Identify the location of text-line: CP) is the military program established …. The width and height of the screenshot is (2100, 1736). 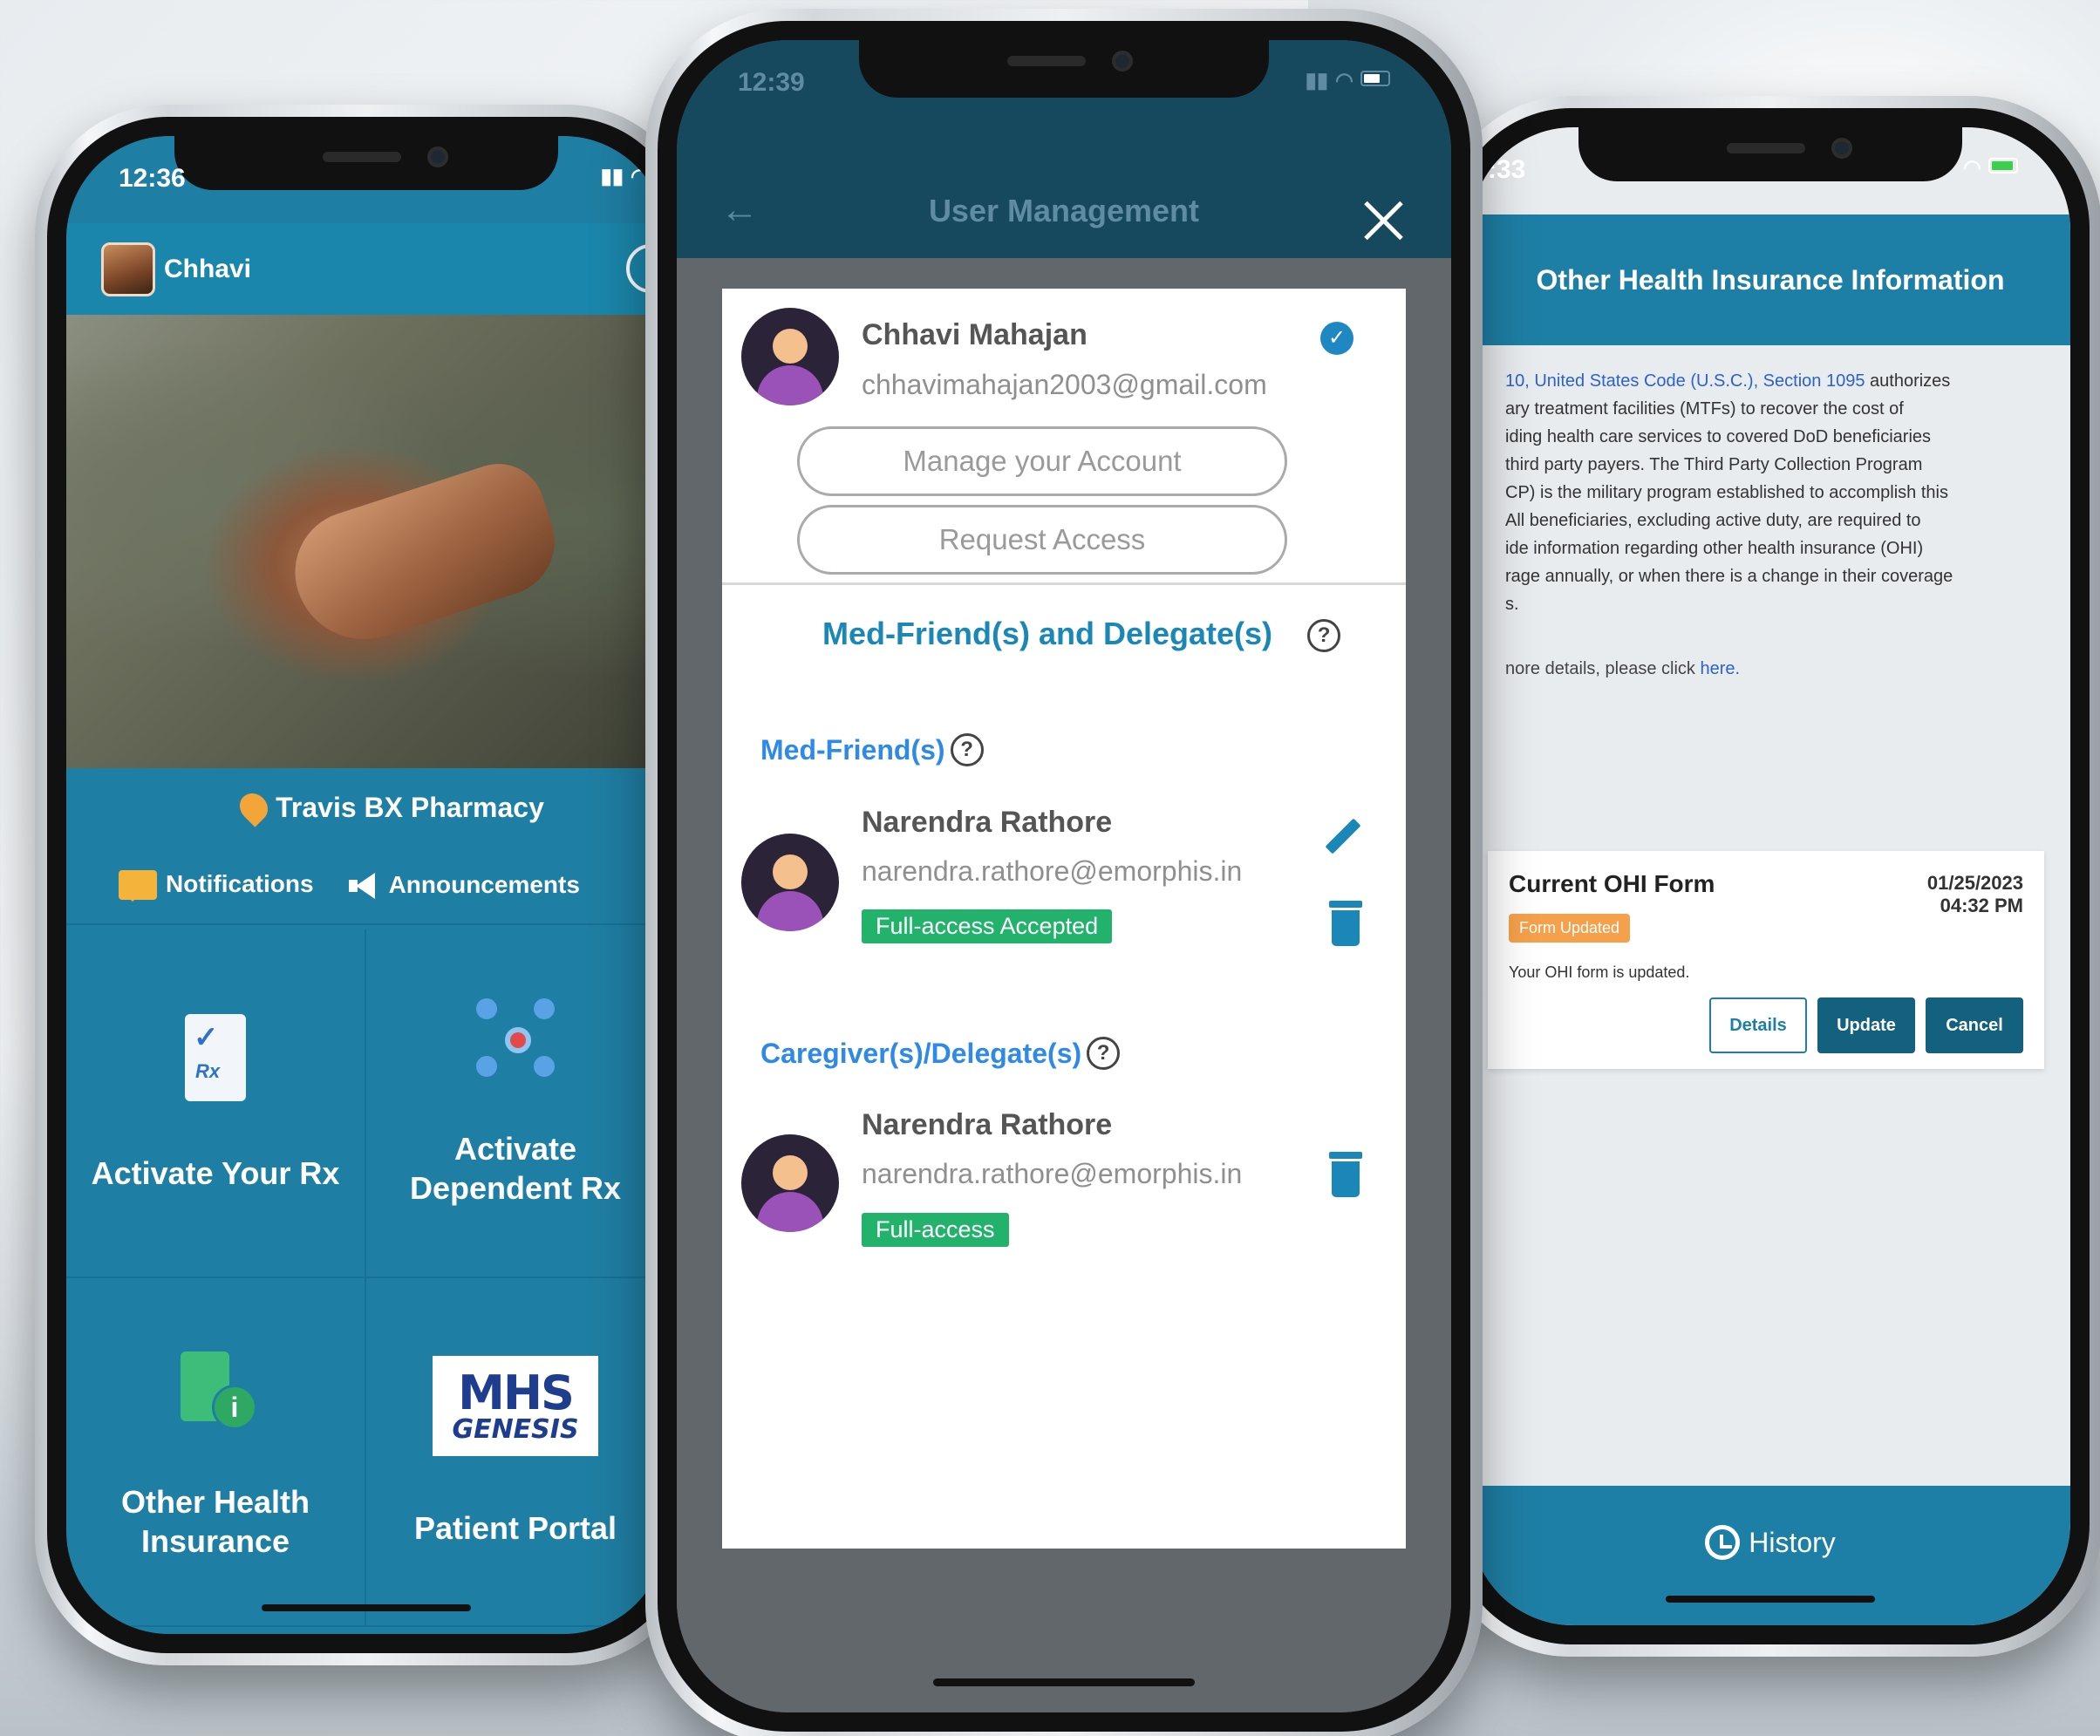
(1726, 492).